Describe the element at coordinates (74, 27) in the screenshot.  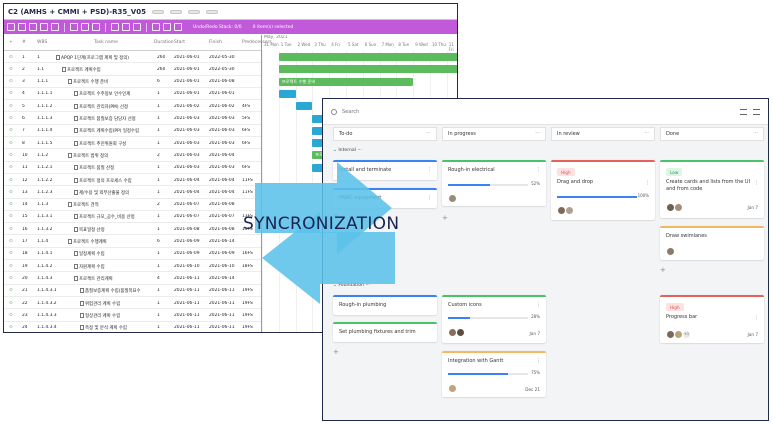
I see `add-task-icon` at that location.